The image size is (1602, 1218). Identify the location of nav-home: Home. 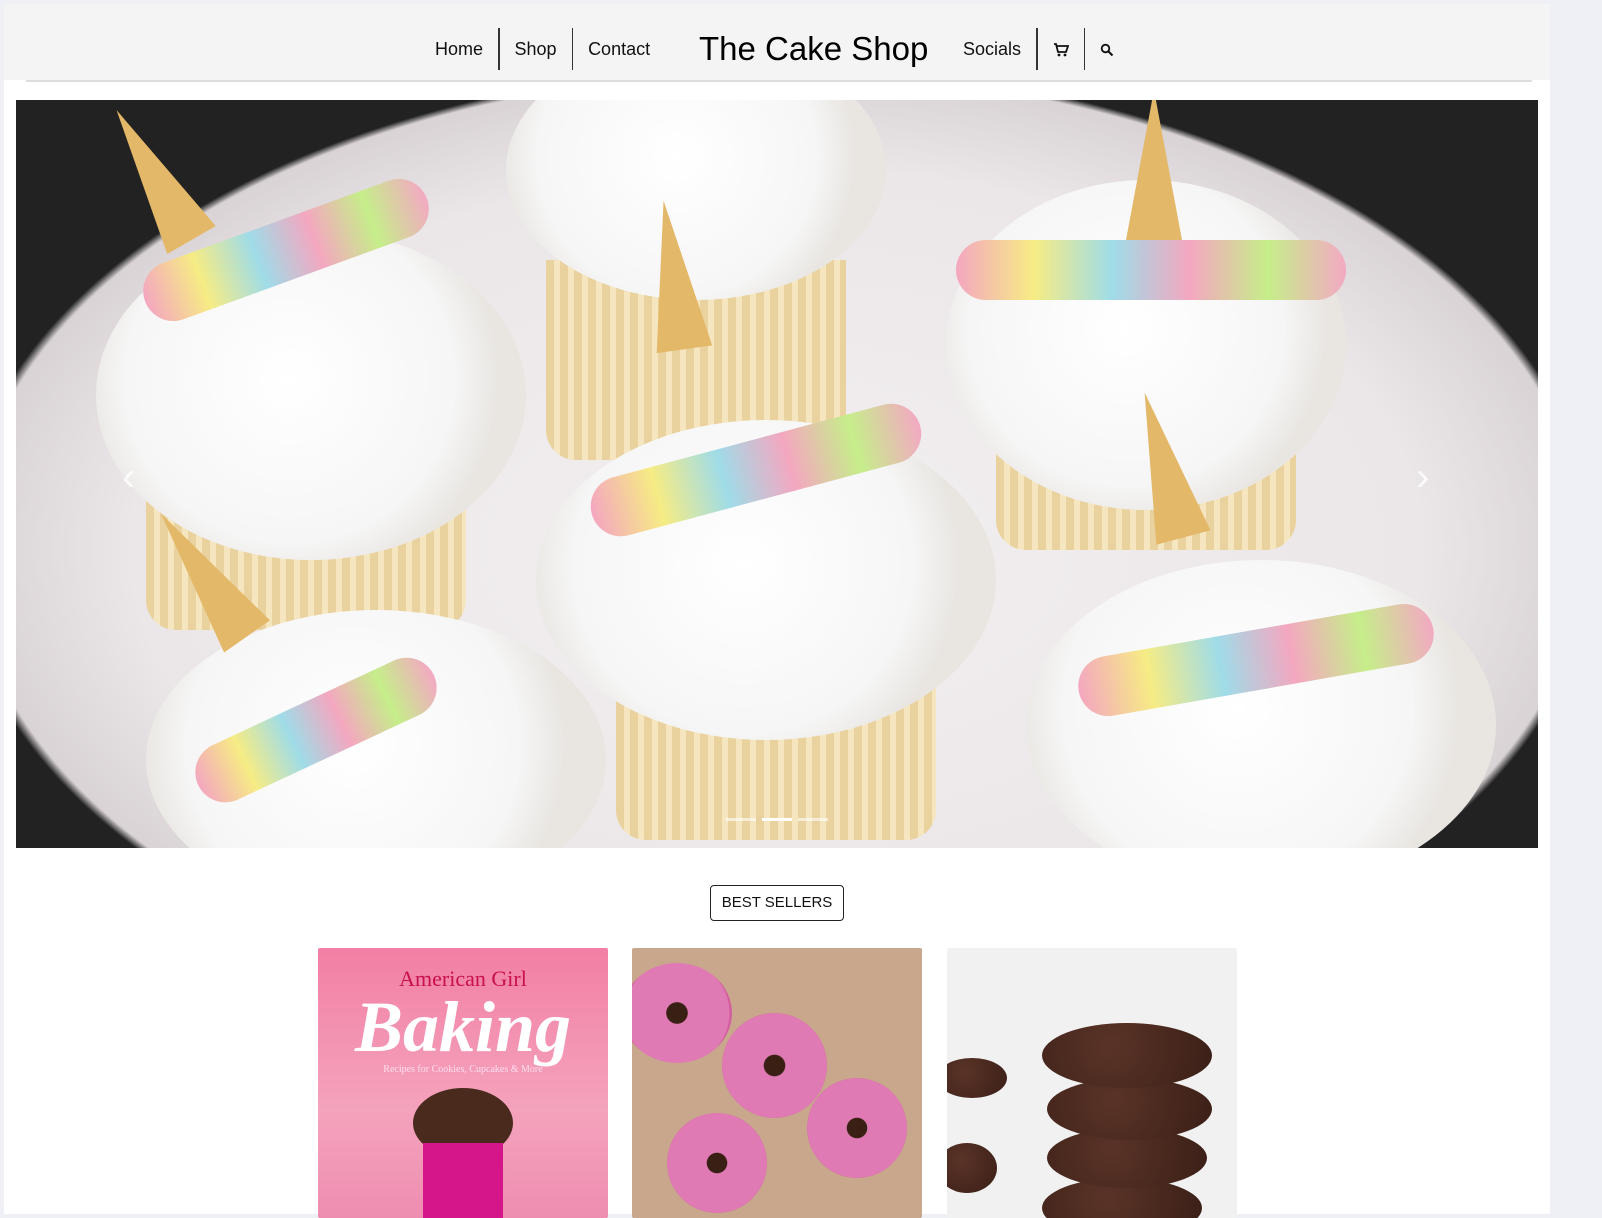
(459, 49).